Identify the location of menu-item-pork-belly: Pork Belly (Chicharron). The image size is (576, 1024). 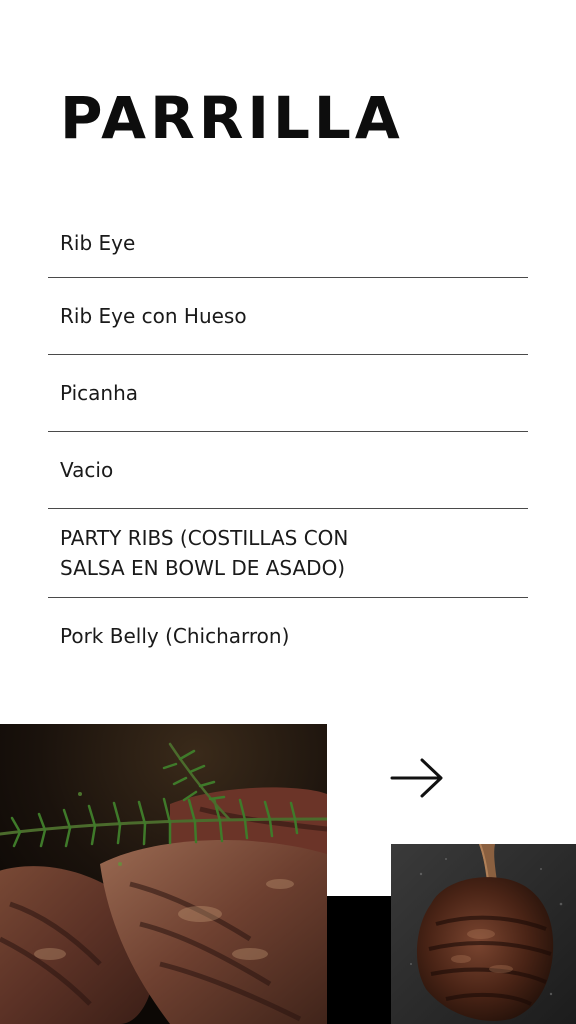
(288, 636).